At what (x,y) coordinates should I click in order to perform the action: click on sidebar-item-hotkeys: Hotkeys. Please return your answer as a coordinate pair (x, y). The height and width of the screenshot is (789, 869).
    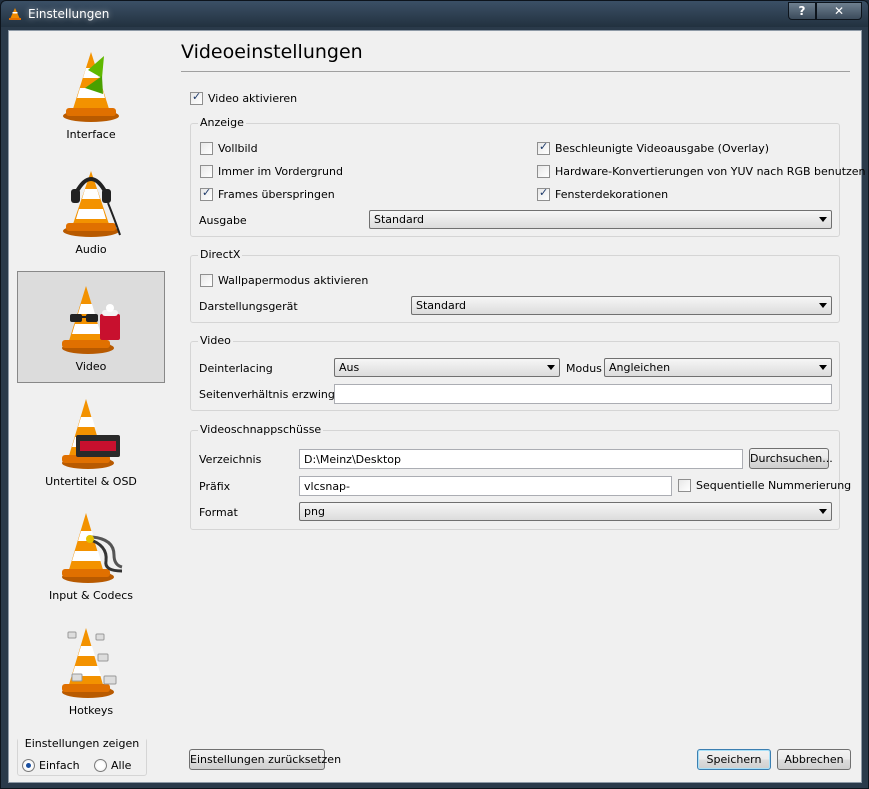
    Looking at the image, I should click on (91, 671).